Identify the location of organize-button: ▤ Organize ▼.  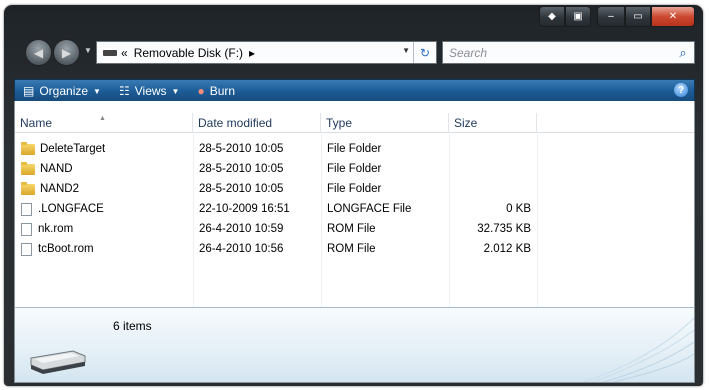
(62, 91).